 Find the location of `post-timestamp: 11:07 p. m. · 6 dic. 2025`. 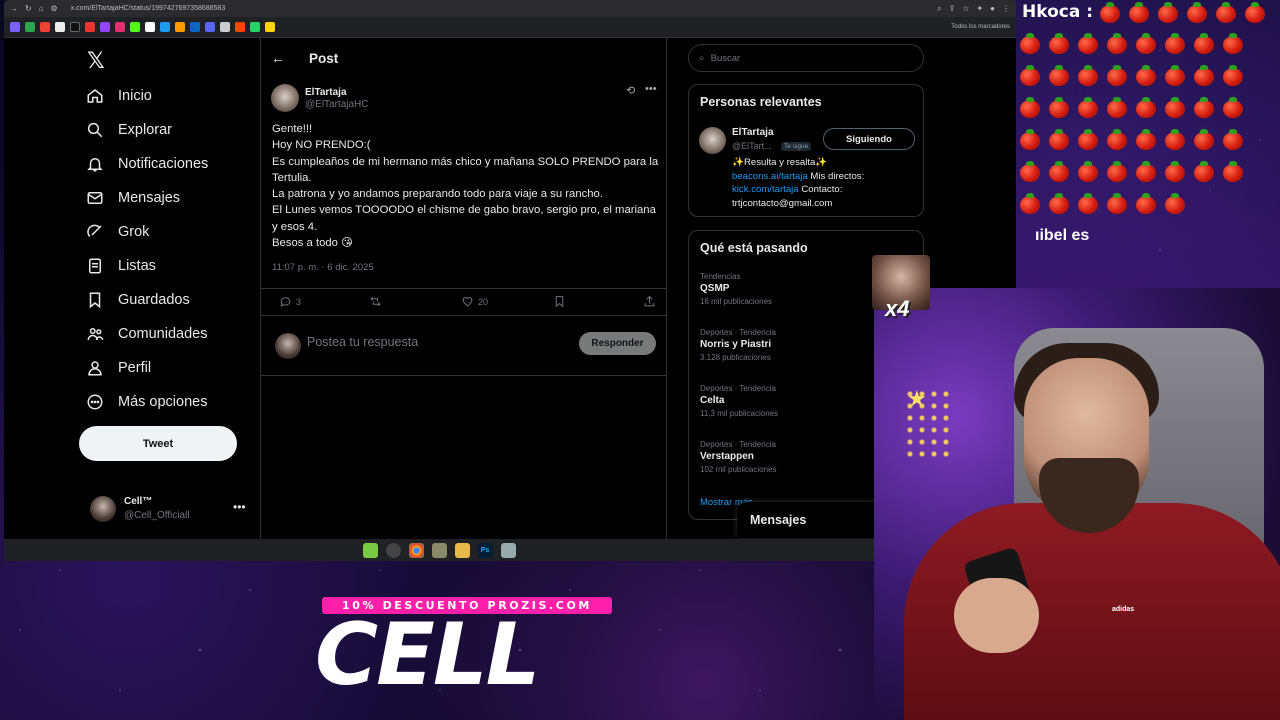

post-timestamp: 11:07 p. m. · 6 dic. 2025 is located at coordinates (323, 267).